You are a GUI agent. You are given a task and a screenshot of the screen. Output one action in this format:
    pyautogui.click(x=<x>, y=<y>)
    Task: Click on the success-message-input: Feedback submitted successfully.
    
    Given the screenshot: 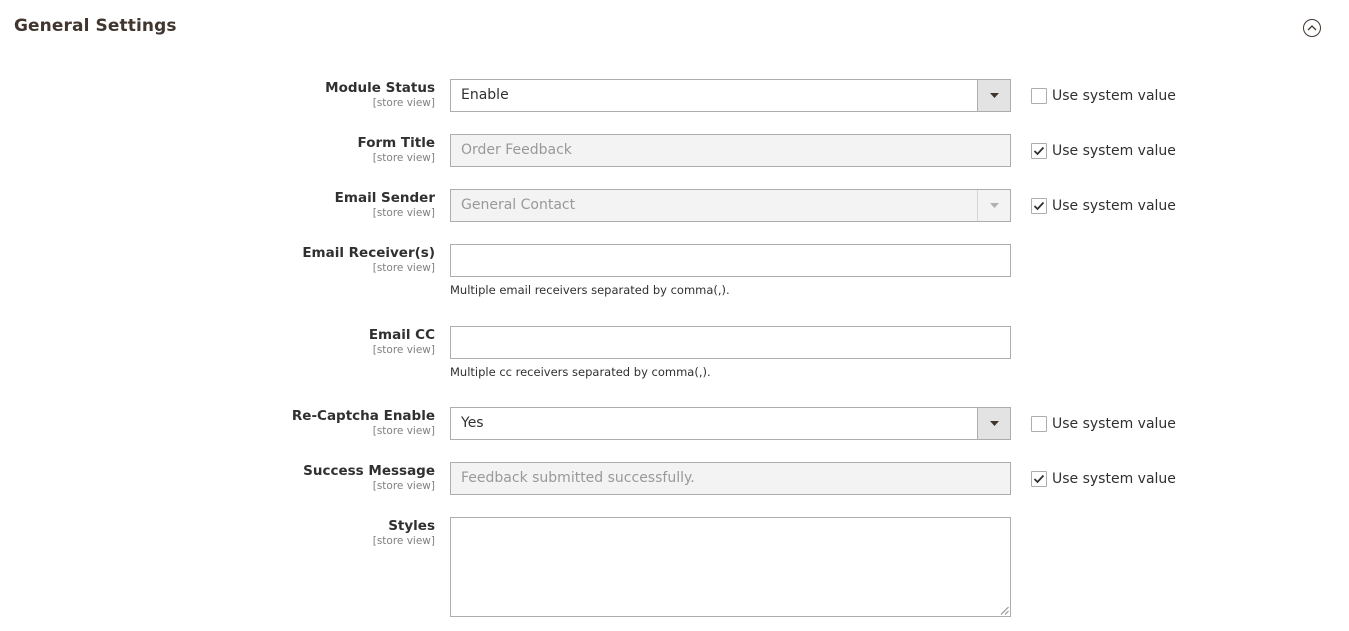 What is the action you would take?
    pyautogui.click(x=730, y=478)
    